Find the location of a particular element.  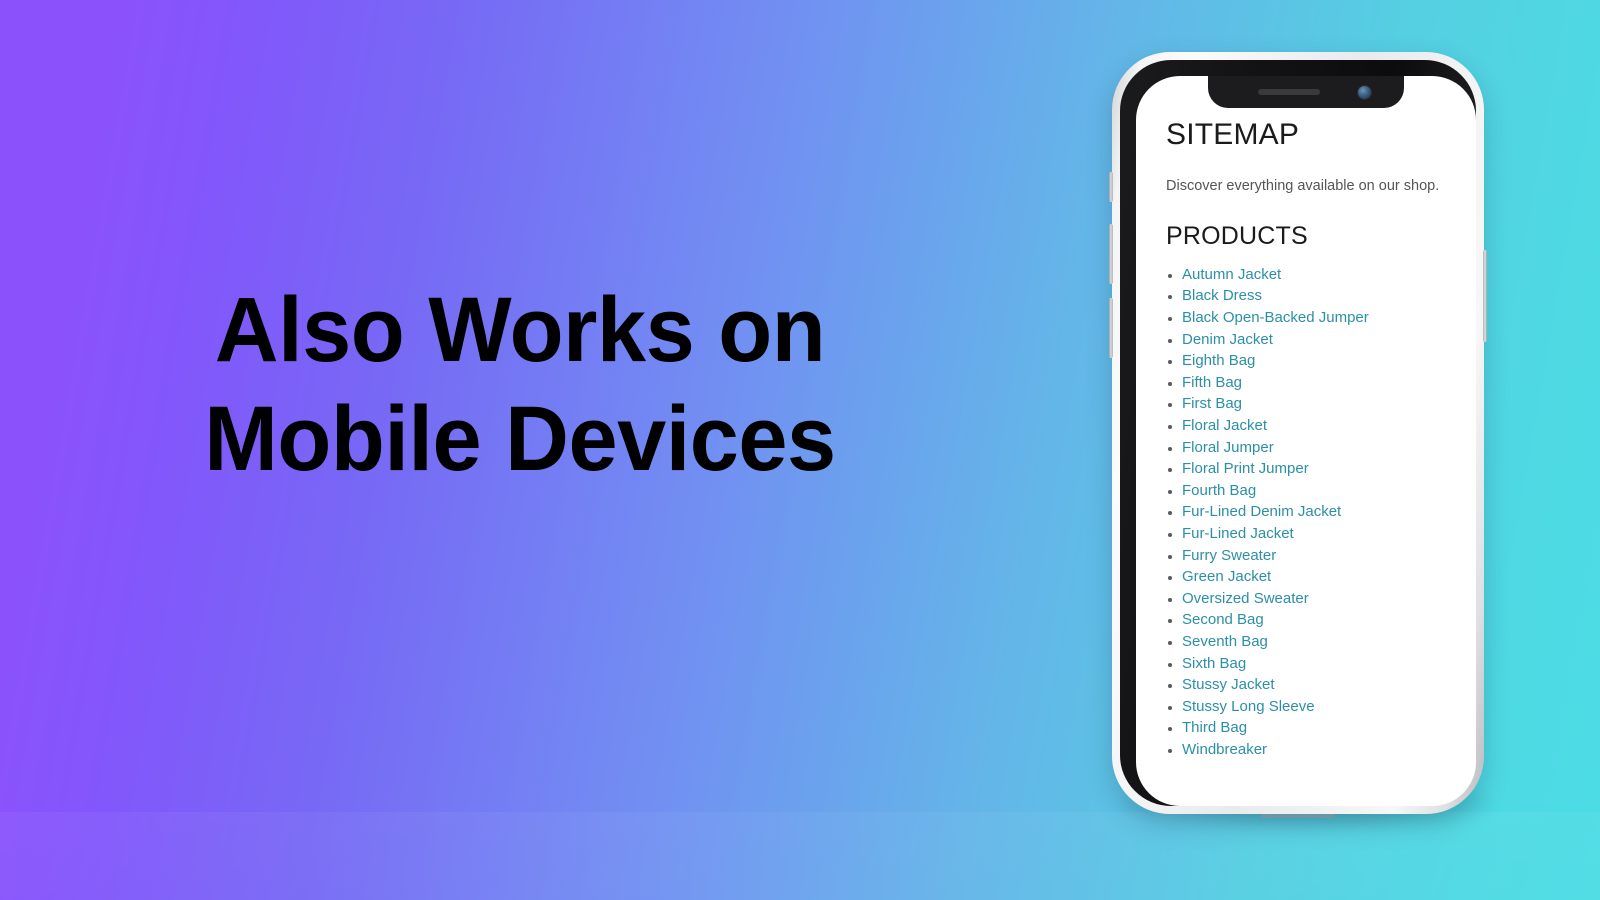

page-title: SITEMAP is located at coordinates (1233, 134).